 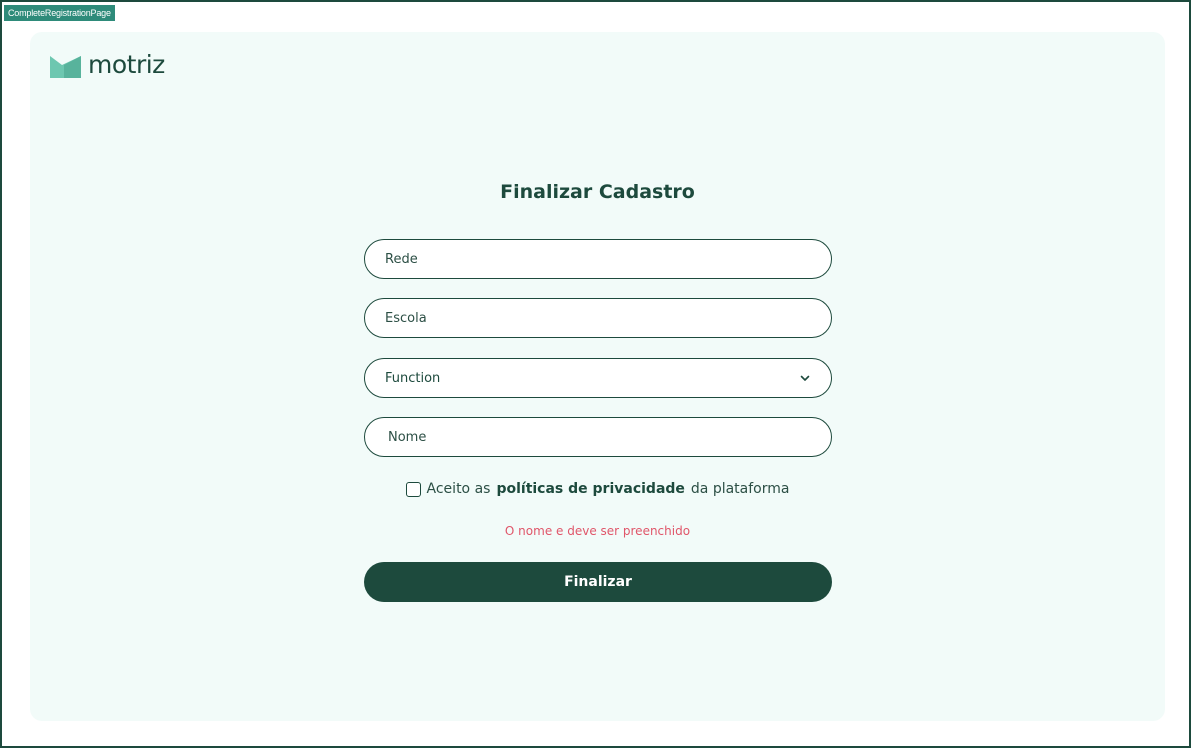 I want to click on chevron-down-icon, so click(x=805, y=378).